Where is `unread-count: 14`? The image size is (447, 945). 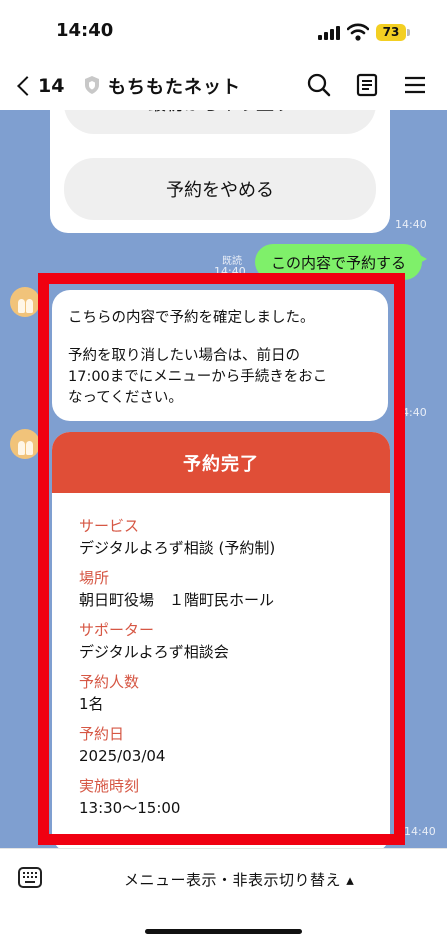
unread-count: 14 is located at coordinates (51, 86).